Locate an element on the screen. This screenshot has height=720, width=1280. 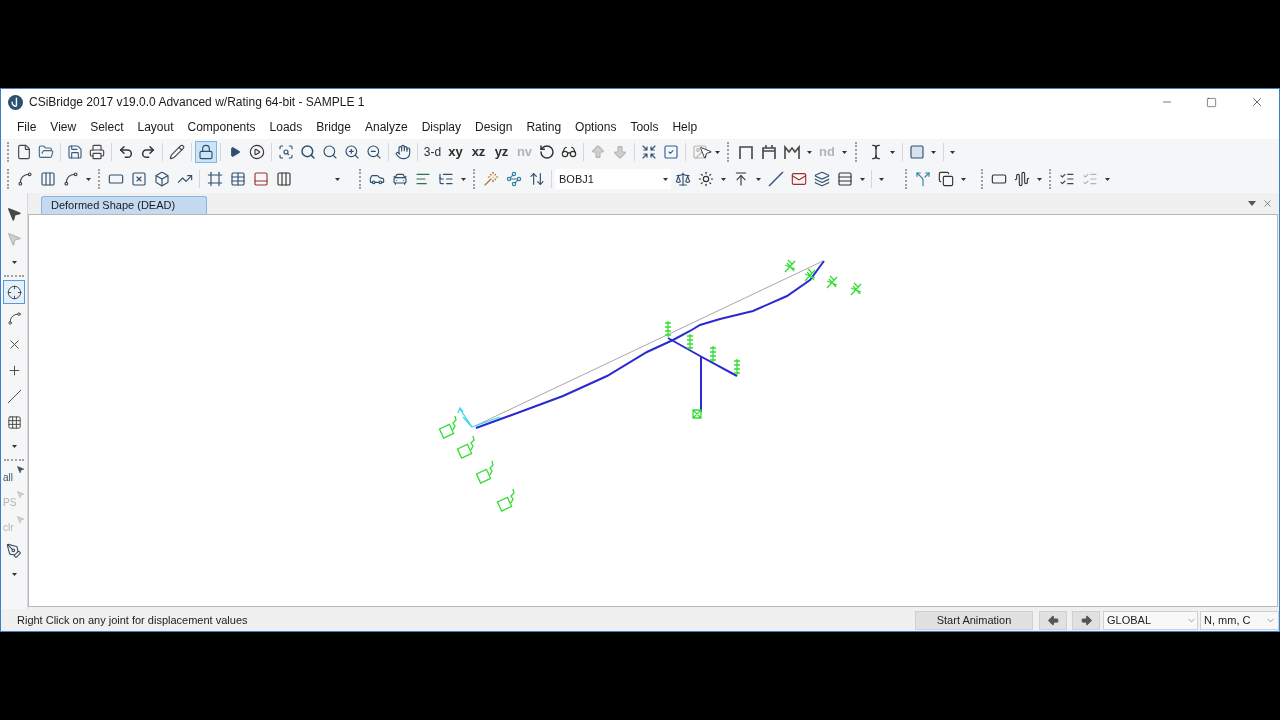
shrink-icon is located at coordinates (649, 152).